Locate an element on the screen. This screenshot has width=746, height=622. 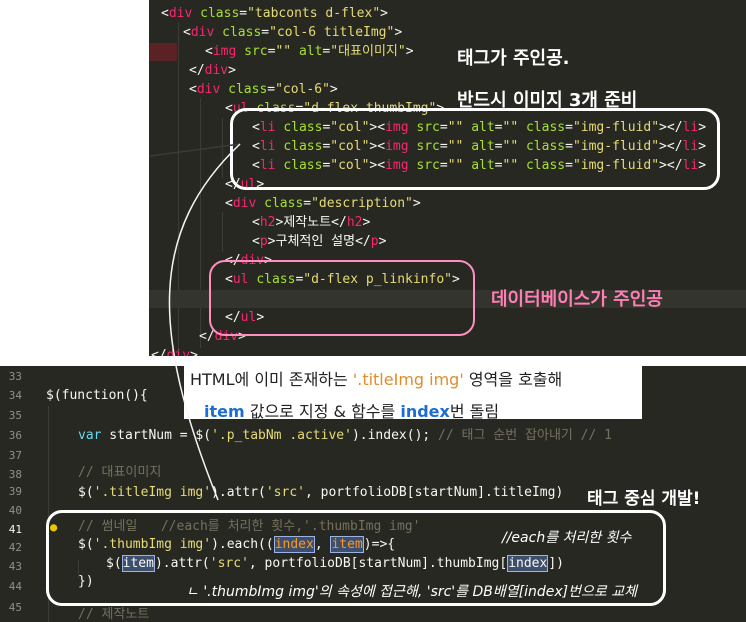
annotation-database-main: 데이터베이스가 주인공 is located at coordinates (577, 299).